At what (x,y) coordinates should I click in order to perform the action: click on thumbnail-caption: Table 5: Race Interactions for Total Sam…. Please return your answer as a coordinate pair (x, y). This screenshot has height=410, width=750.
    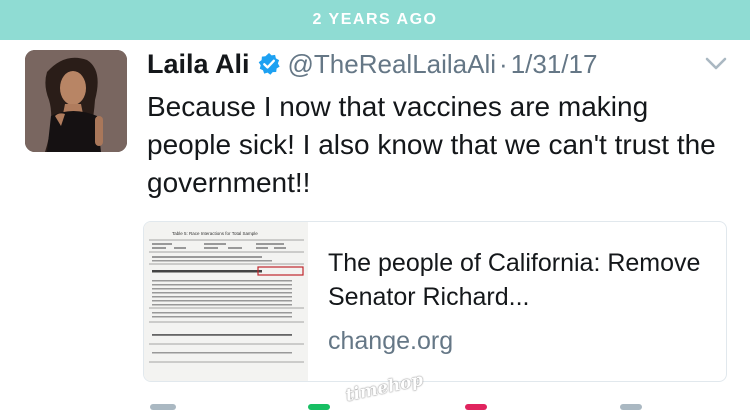
    Looking at the image, I should click on (215, 233).